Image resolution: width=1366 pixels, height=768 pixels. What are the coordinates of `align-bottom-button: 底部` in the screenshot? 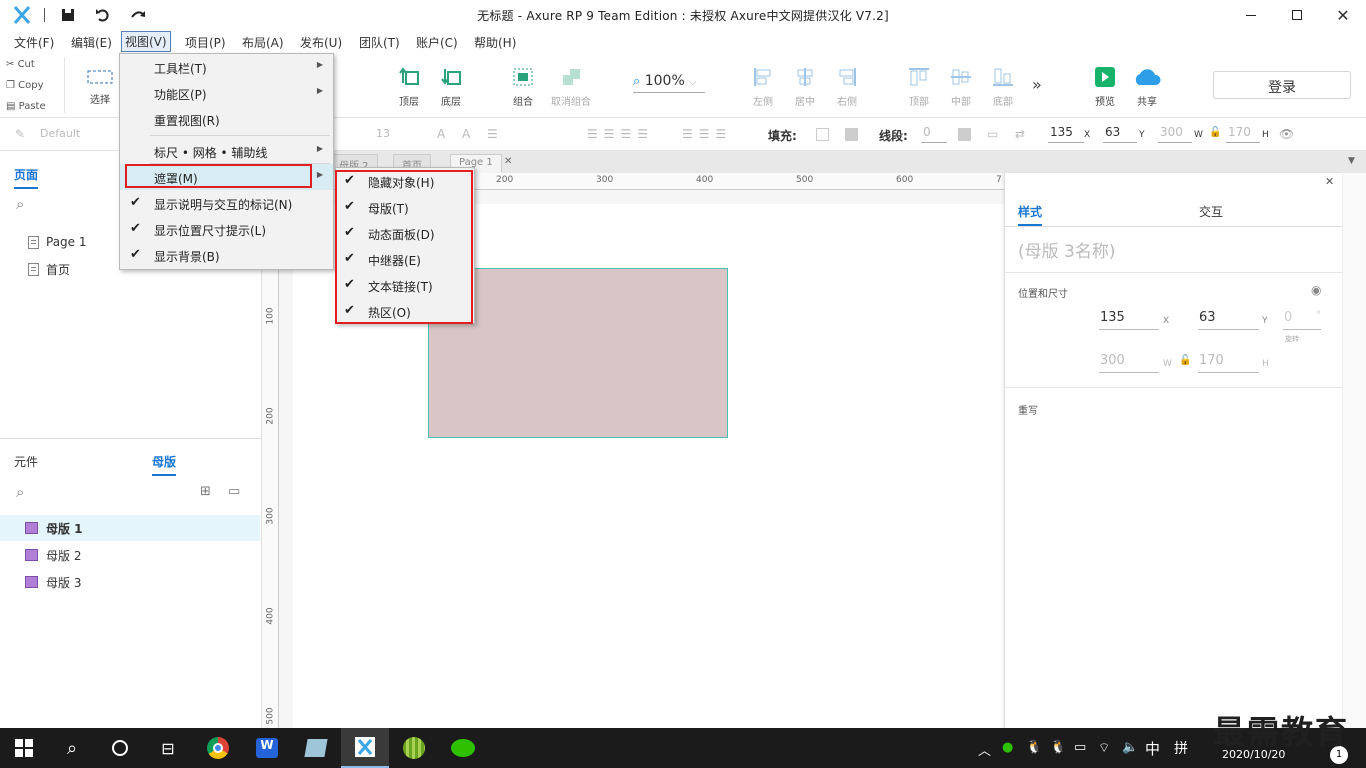 It's located at (1003, 87).